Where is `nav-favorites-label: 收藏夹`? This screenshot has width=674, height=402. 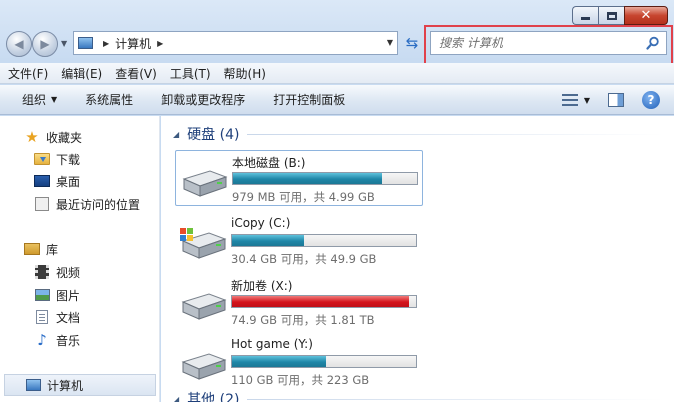
nav-favorites-label: 收藏夹 is located at coordinates (64, 137).